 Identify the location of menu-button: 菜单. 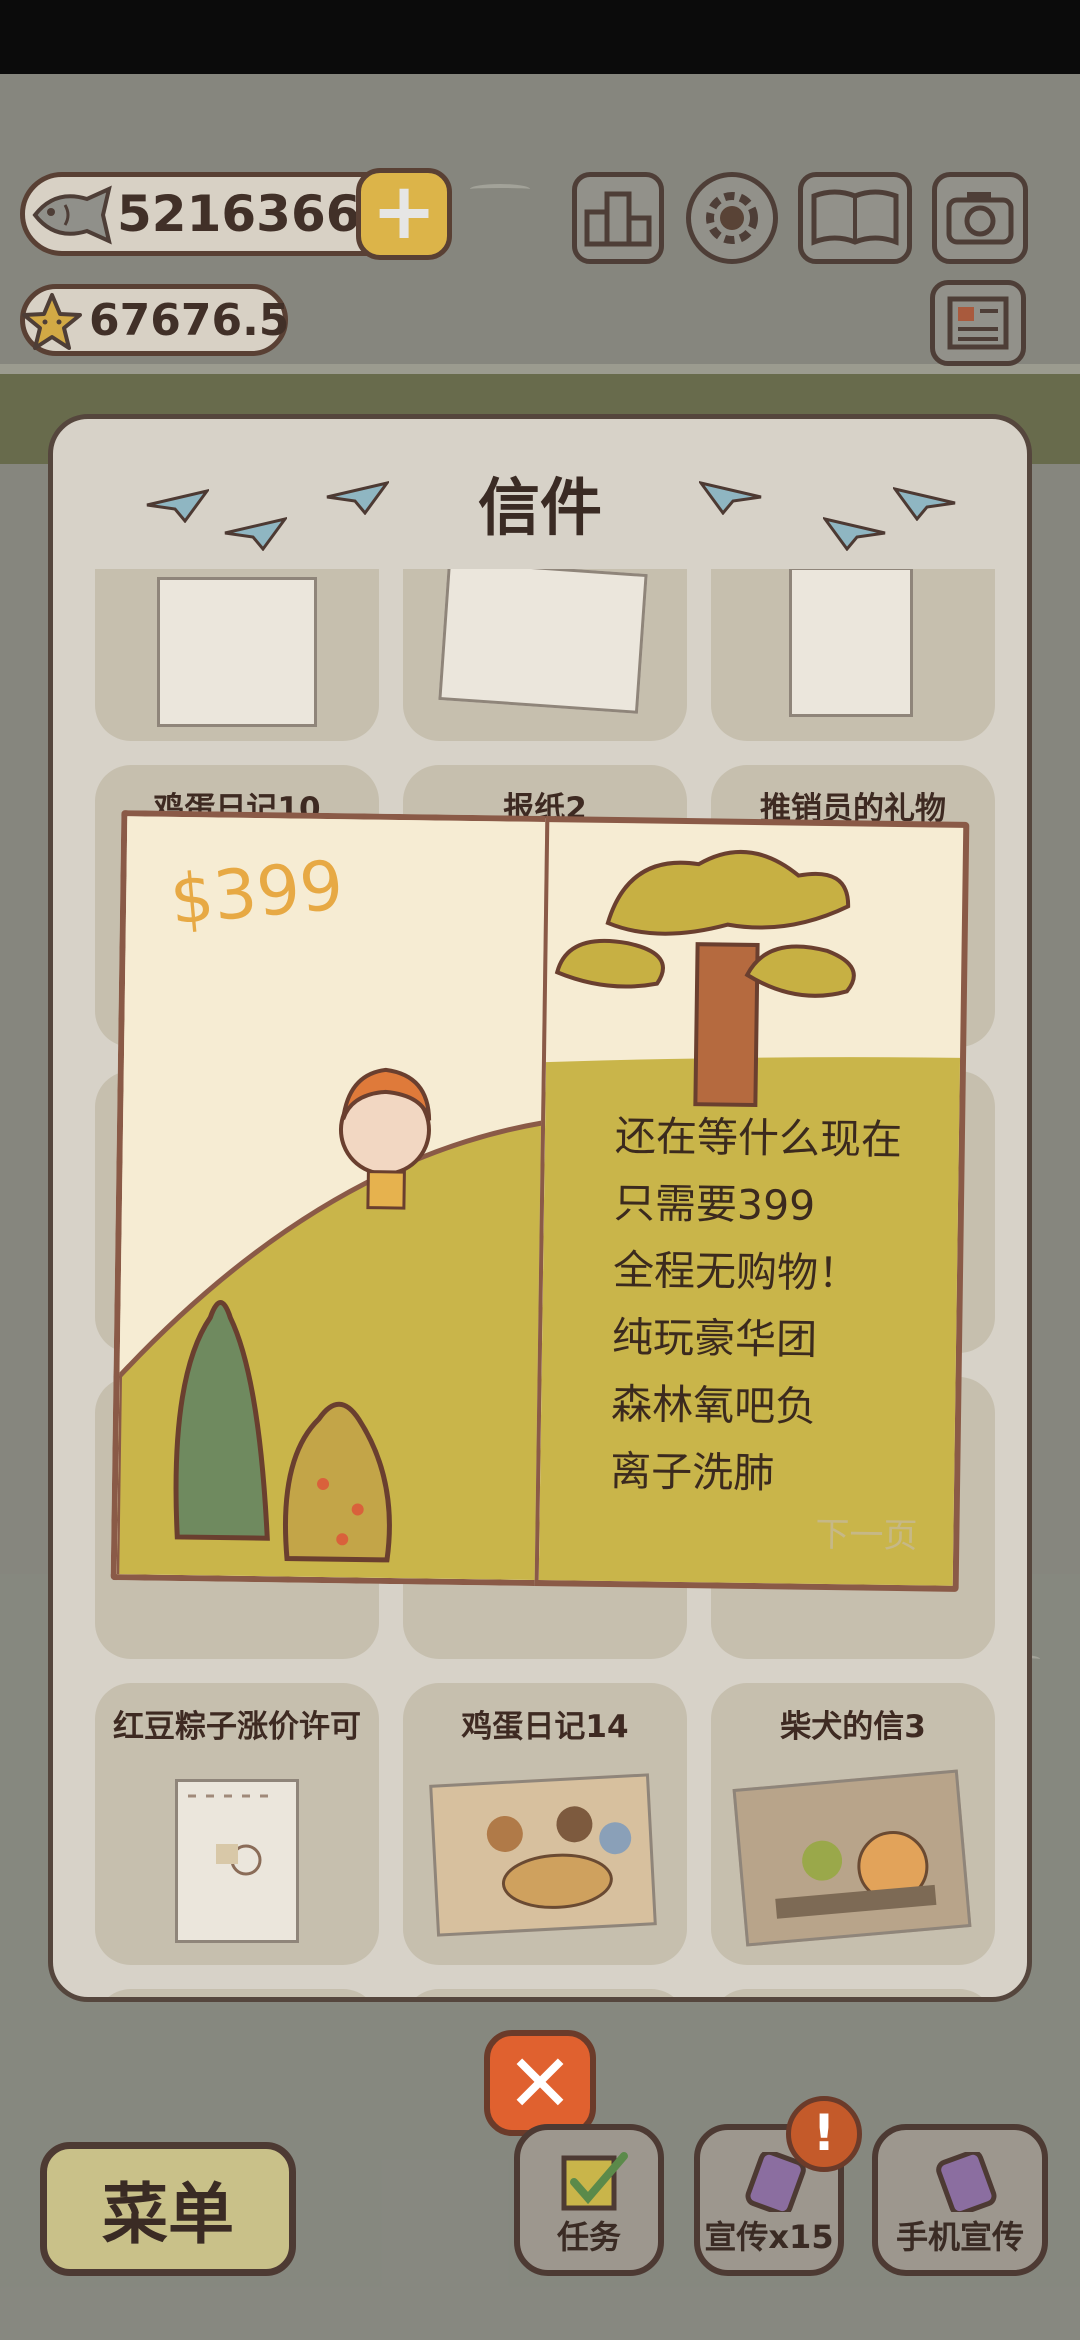
(168, 2209).